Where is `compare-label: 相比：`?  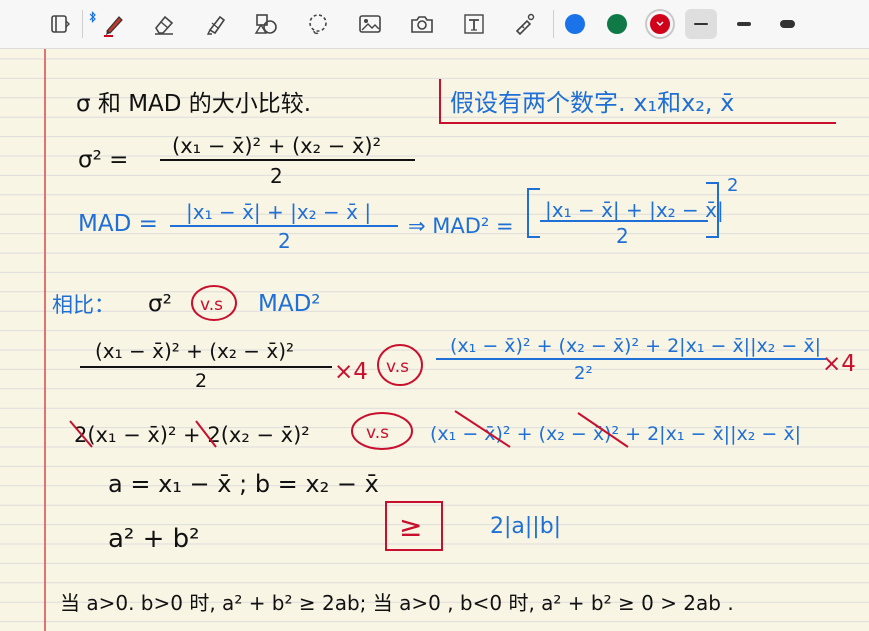
compare-label: 相比： is located at coordinates (83, 305).